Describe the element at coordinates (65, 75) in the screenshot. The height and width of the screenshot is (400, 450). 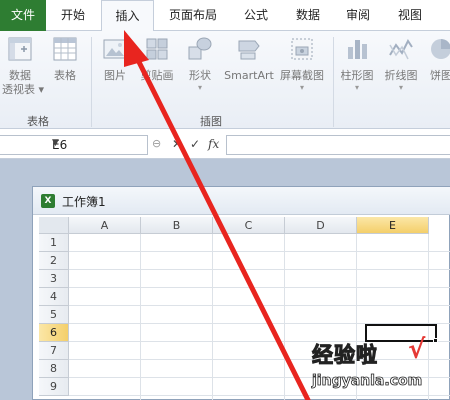
I see `table-label: 表格` at that location.